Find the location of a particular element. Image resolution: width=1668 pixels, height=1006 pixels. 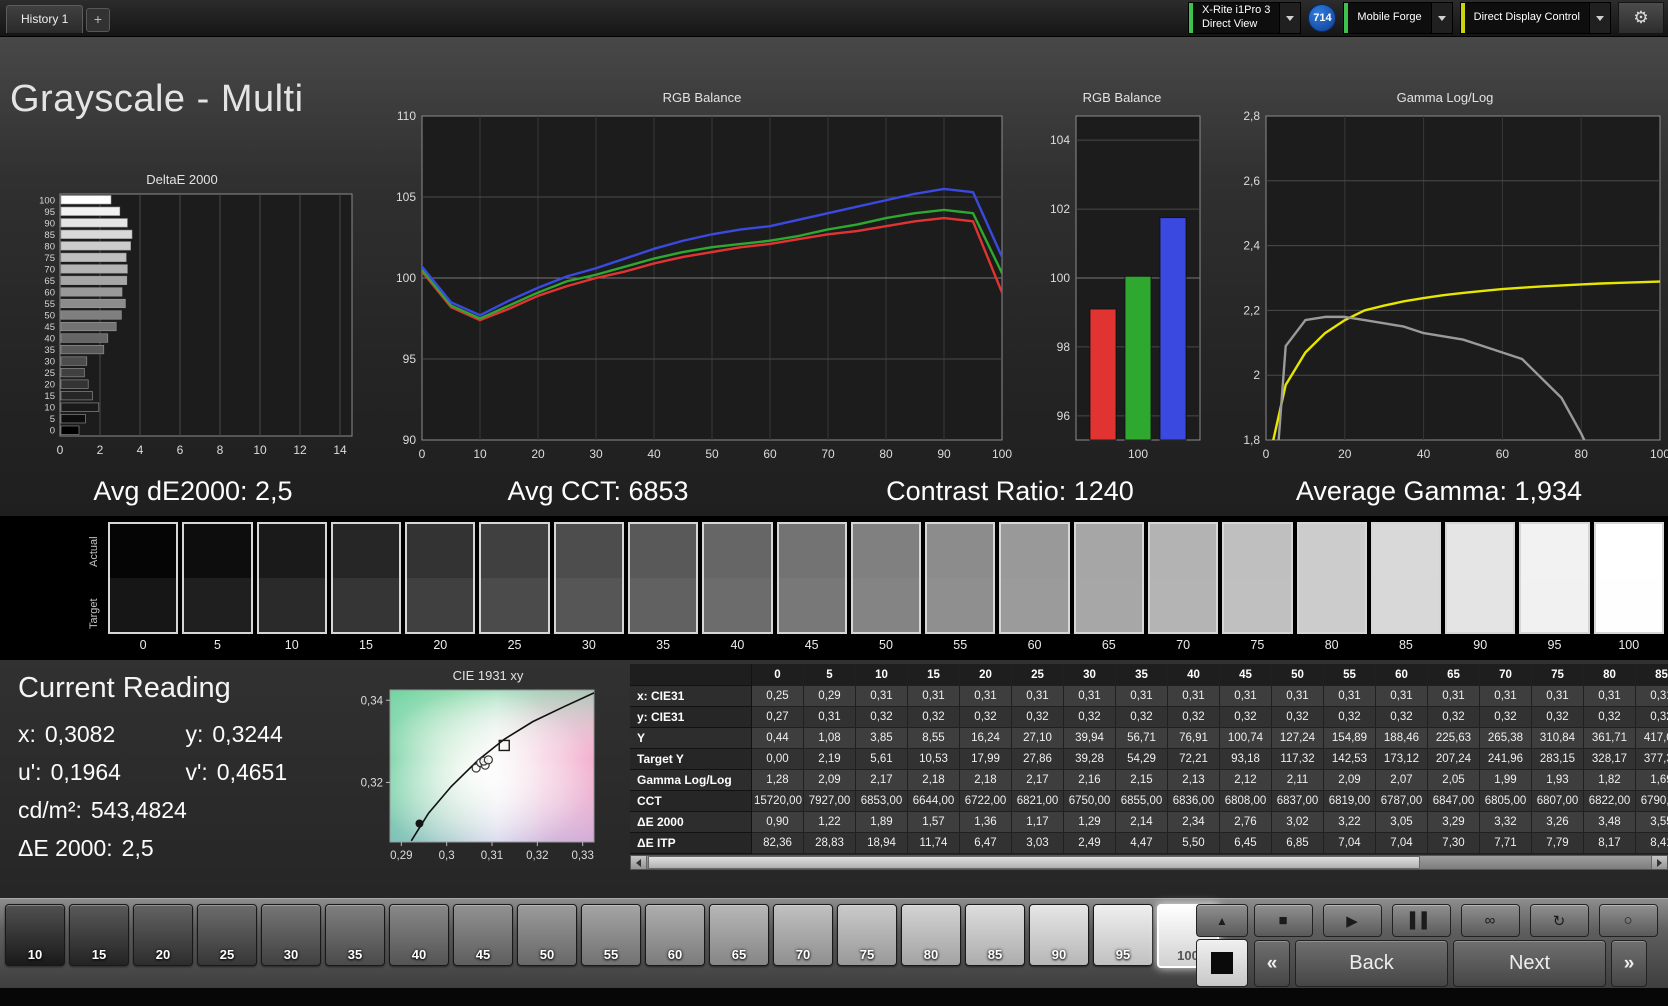

table-cell: 2,07 is located at coordinates (1402, 780).